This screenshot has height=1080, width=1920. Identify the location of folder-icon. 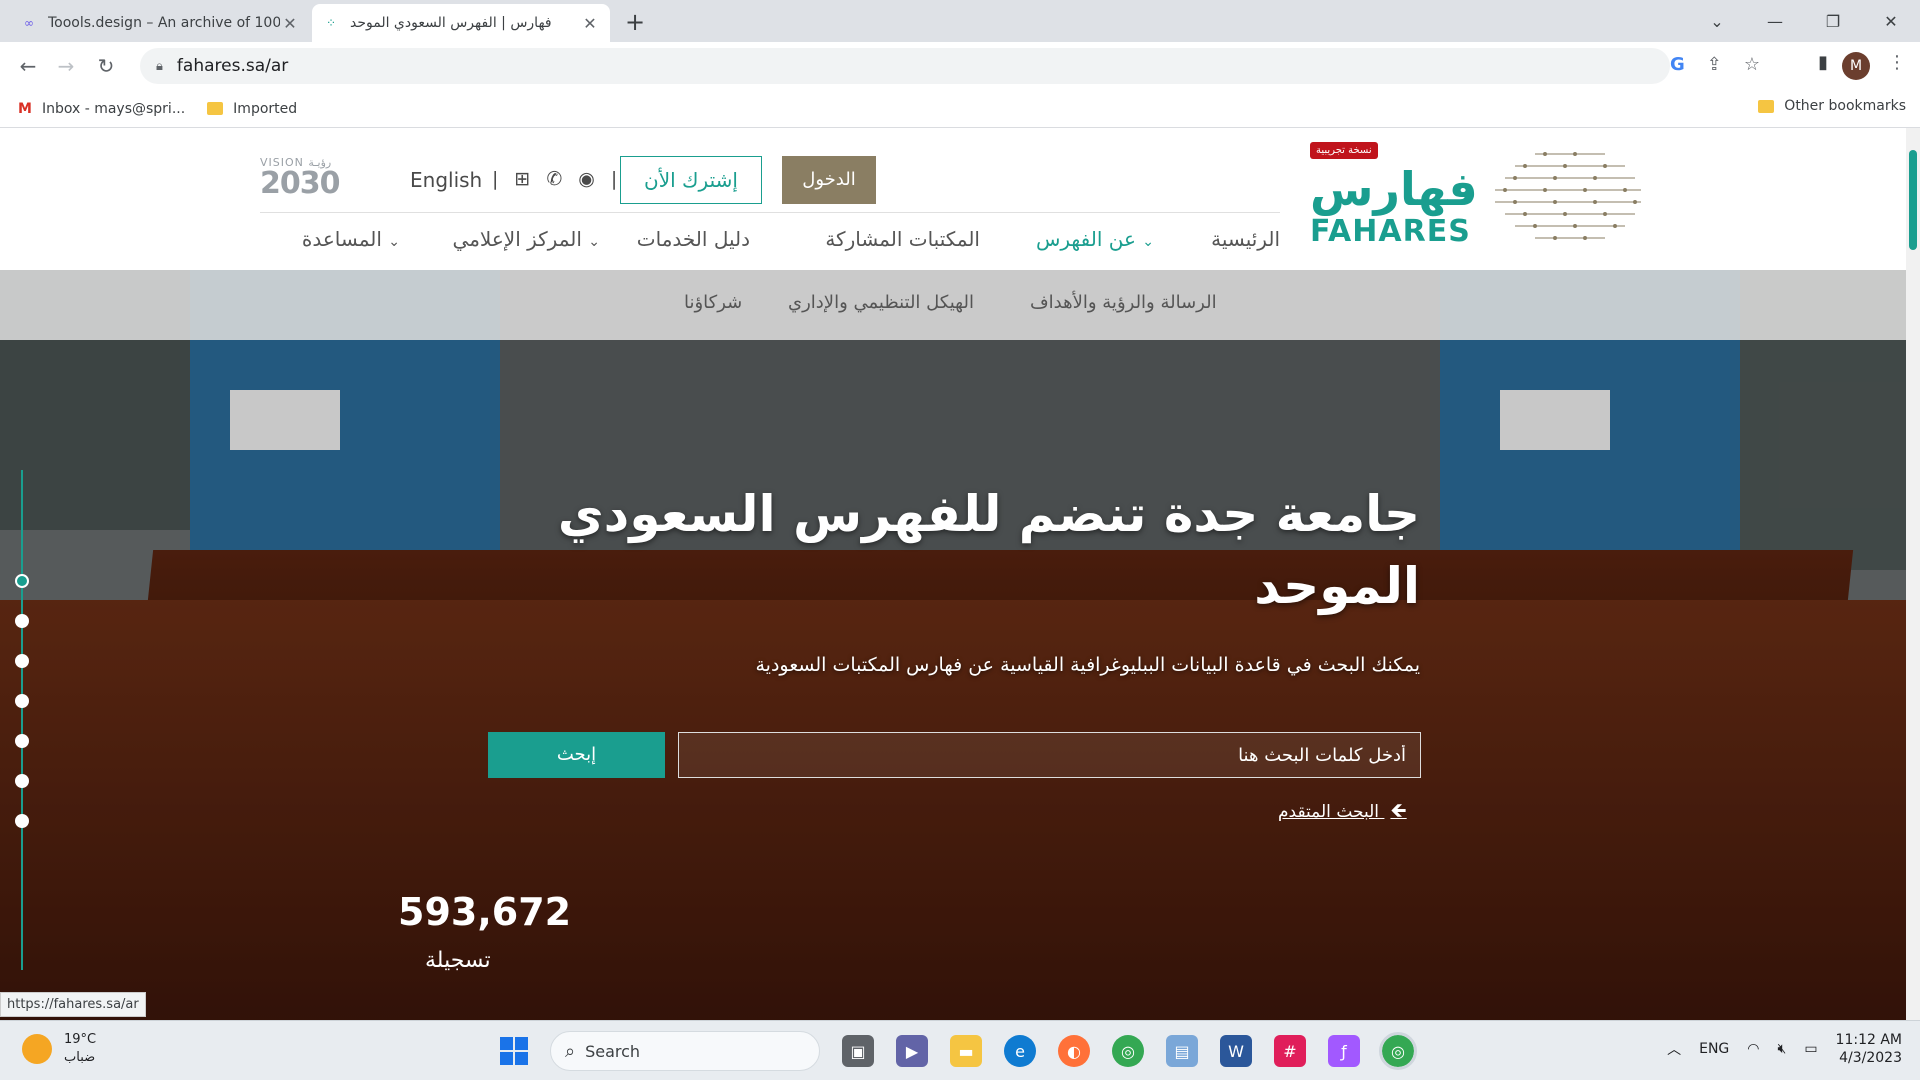
(215, 108).